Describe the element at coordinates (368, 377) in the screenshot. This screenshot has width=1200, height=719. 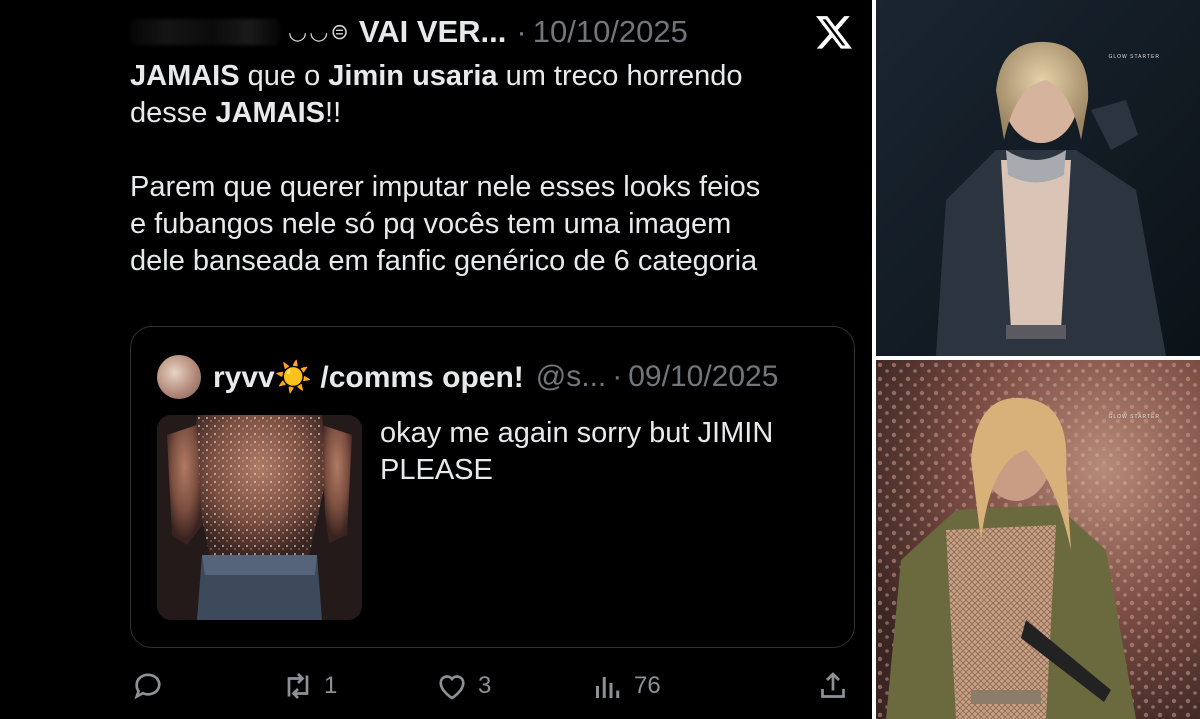
I see `quoted-author-name: ryvv☀️ /comms open!` at that location.